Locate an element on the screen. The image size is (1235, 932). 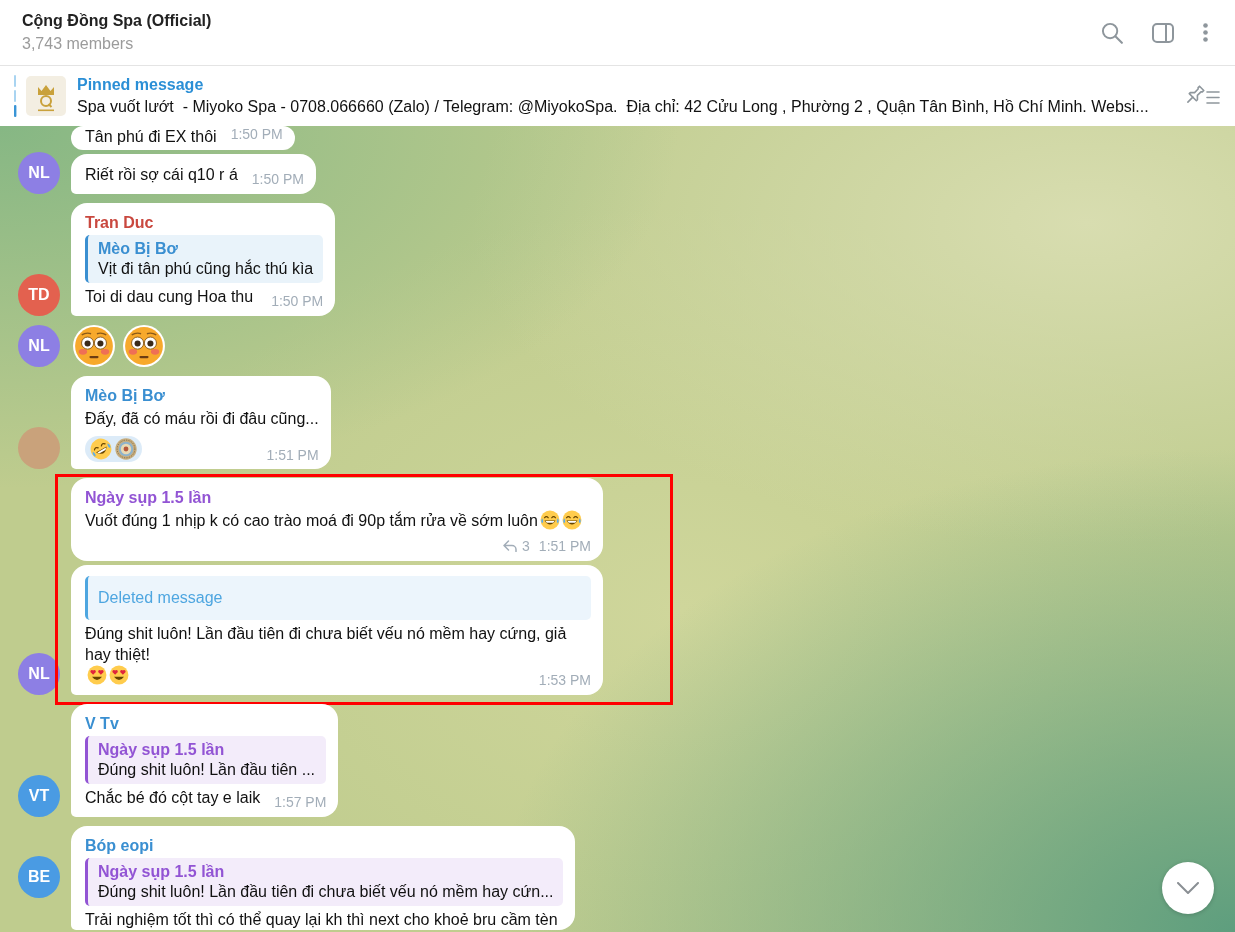
message-text: Chắc bé đó cột tay e laik is located at coordinates (173, 797).